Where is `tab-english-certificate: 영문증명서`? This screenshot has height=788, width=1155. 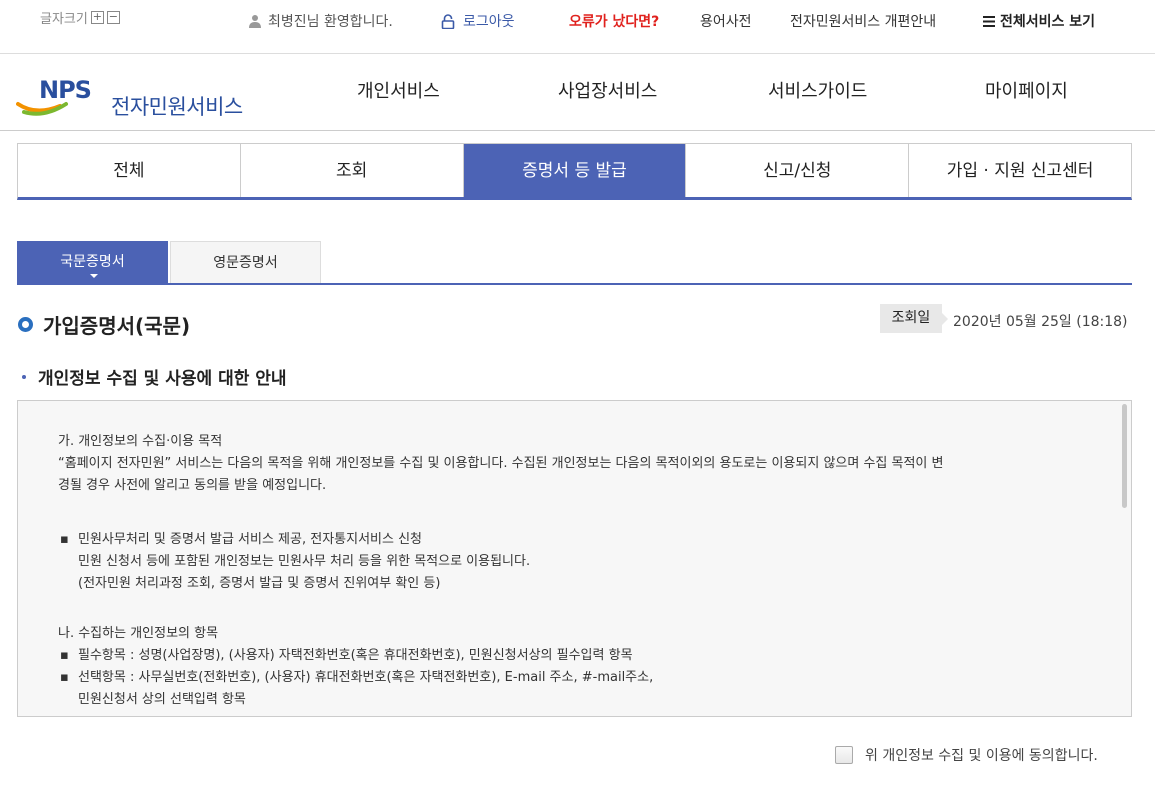 tab-english-certificate: 영문증명서 is located at coordinates (245, 262).